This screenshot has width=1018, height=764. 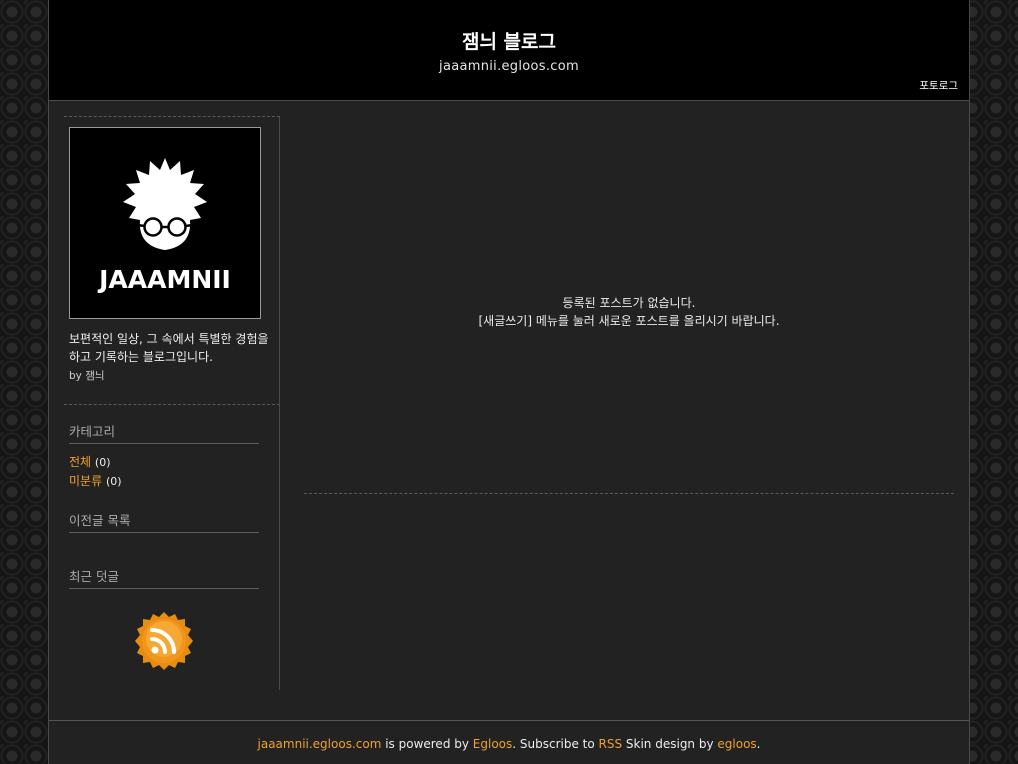 I want to click on footer-egloos-link: Egloos, so click(x=492, y=744).